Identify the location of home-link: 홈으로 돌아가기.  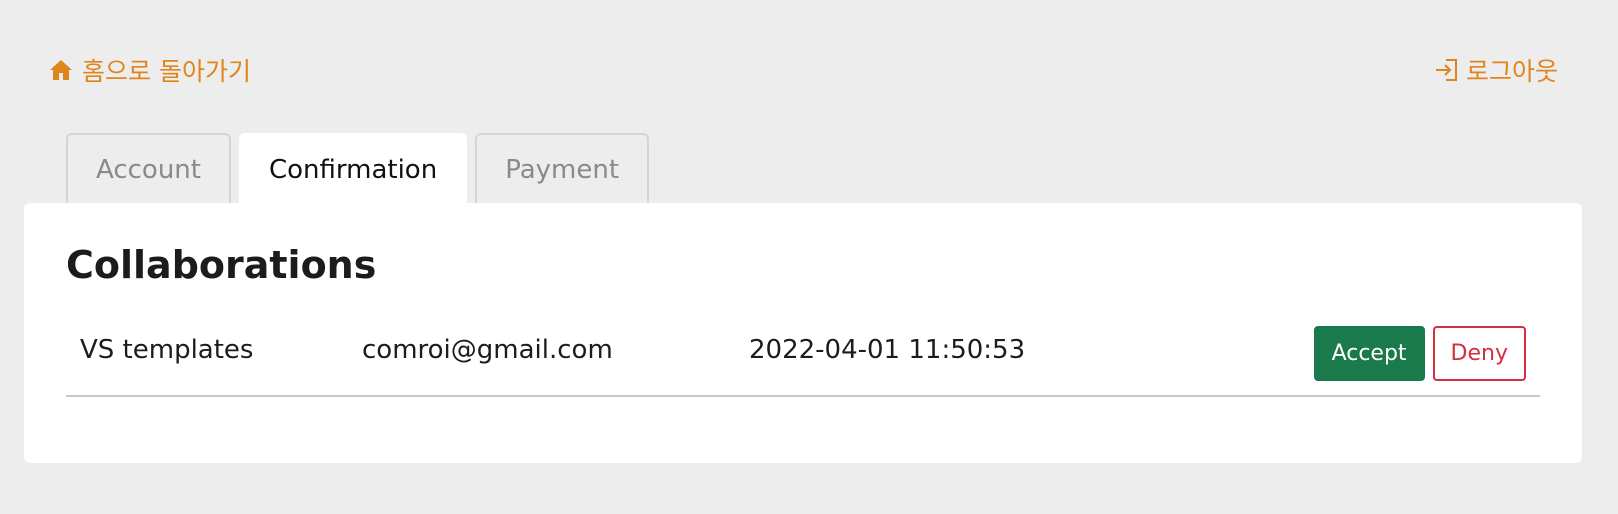
(149, 70).